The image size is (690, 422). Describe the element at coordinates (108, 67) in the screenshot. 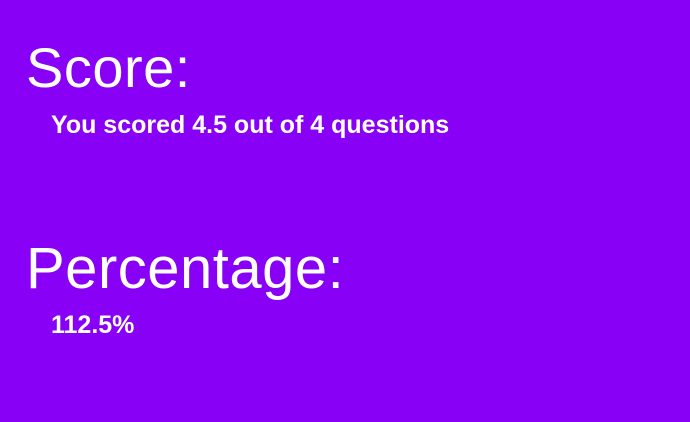

I see `score-heading: Score:` at that location.